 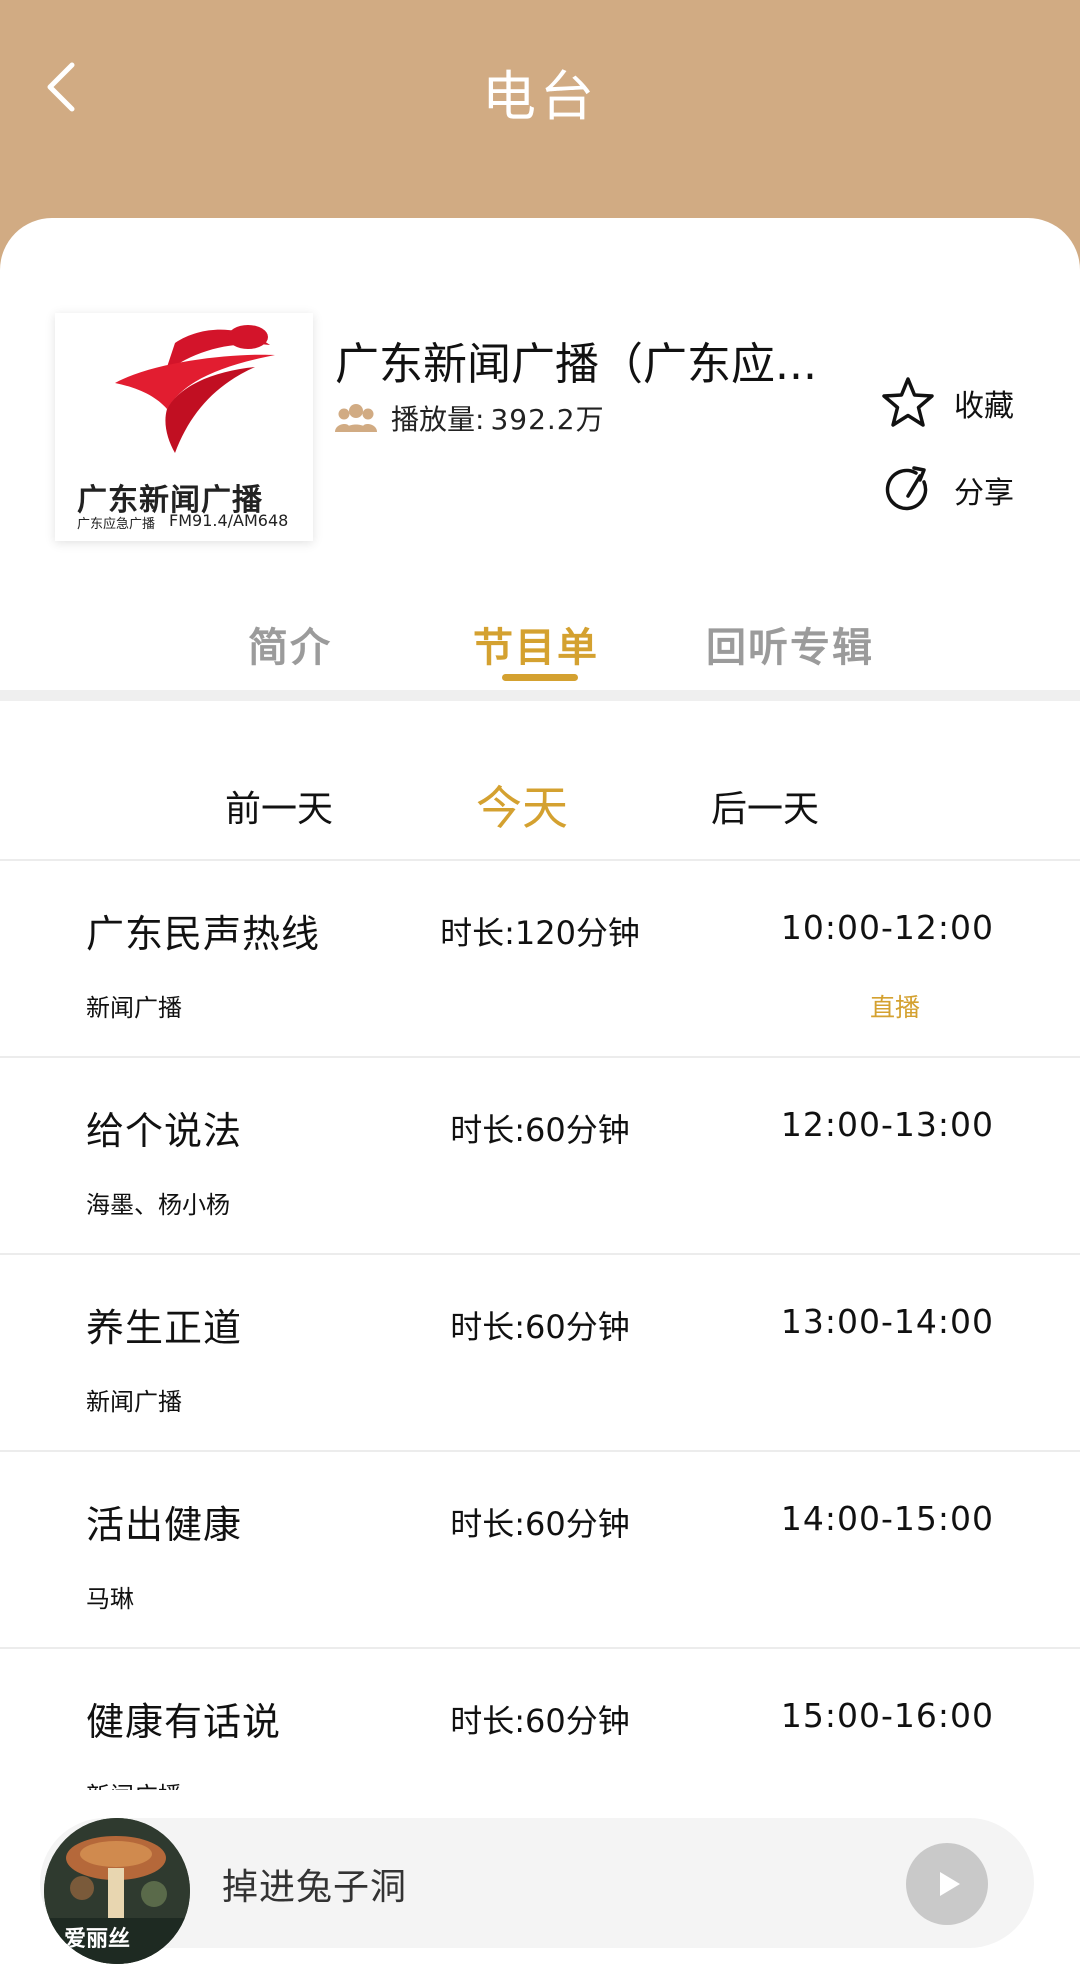 I want to click on play-count-value: 392.2万, so click(x=547, y=419).